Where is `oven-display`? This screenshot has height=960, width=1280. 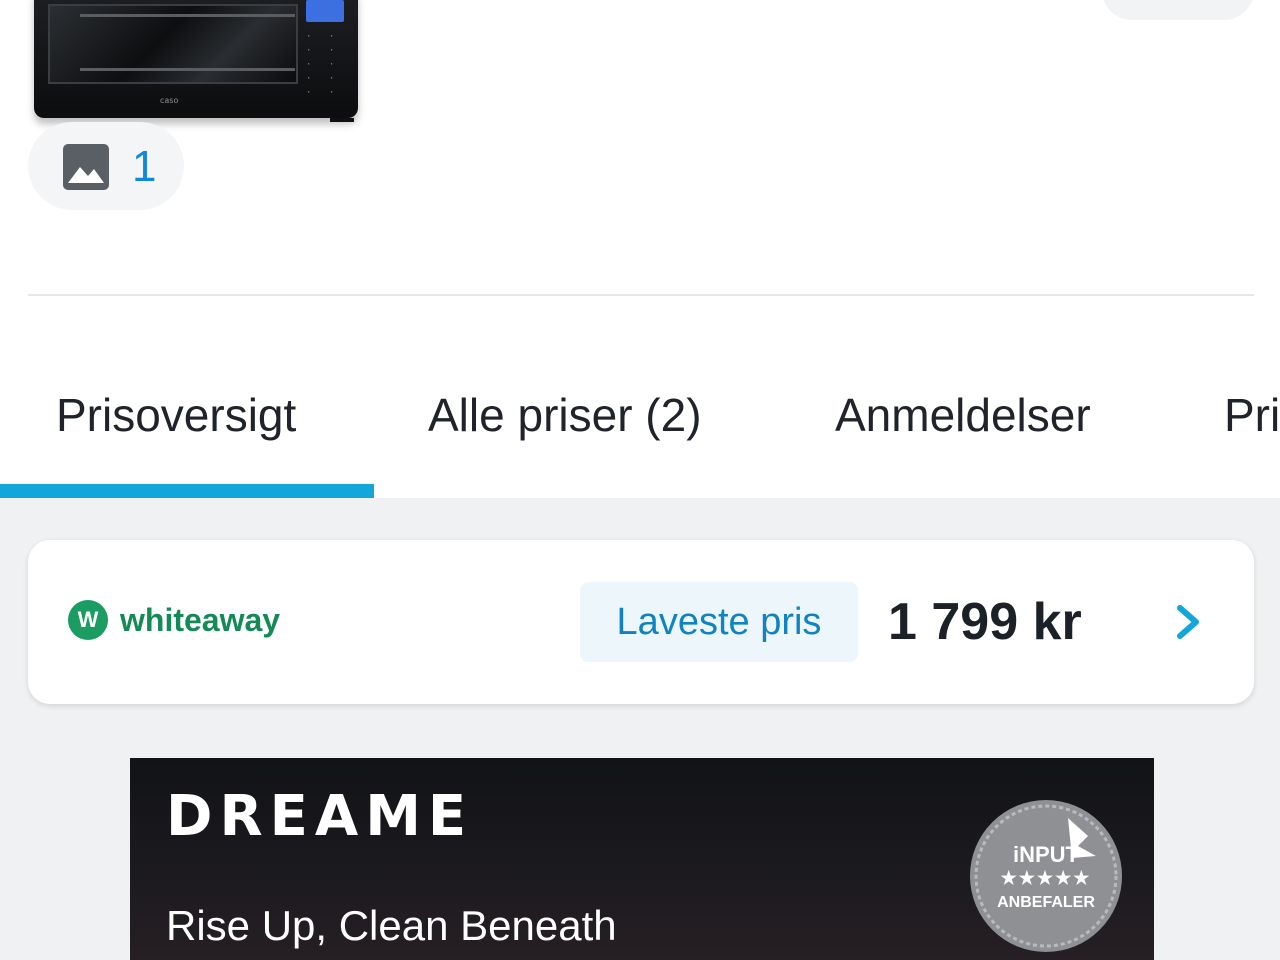 oven-display is located at coordinates (325, 11).